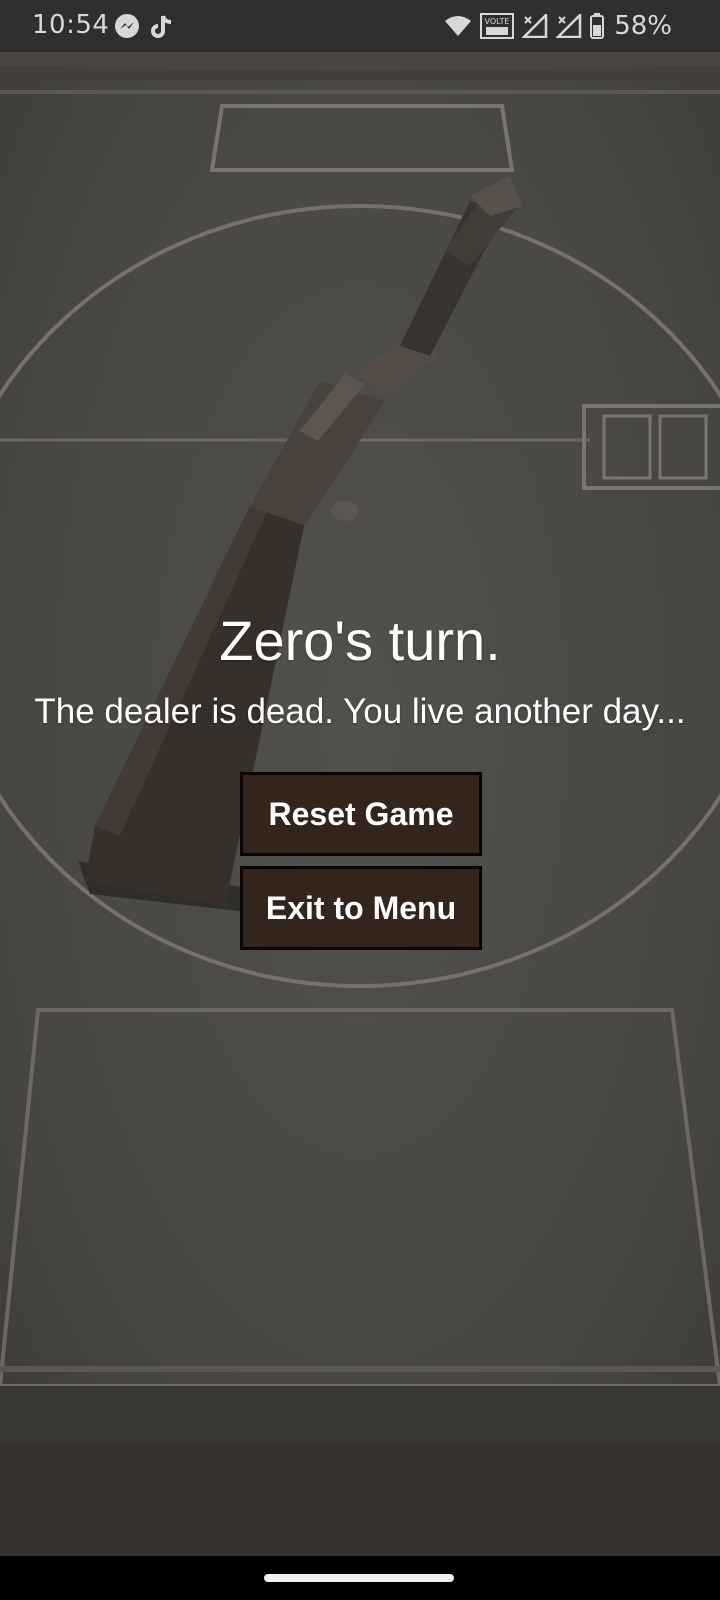 The width and height of the screenshot is (720, 1600). What do you see at coordinates (597, 26) in the screenshot?
I see `battery-icon` at bounding box center [597, 26].